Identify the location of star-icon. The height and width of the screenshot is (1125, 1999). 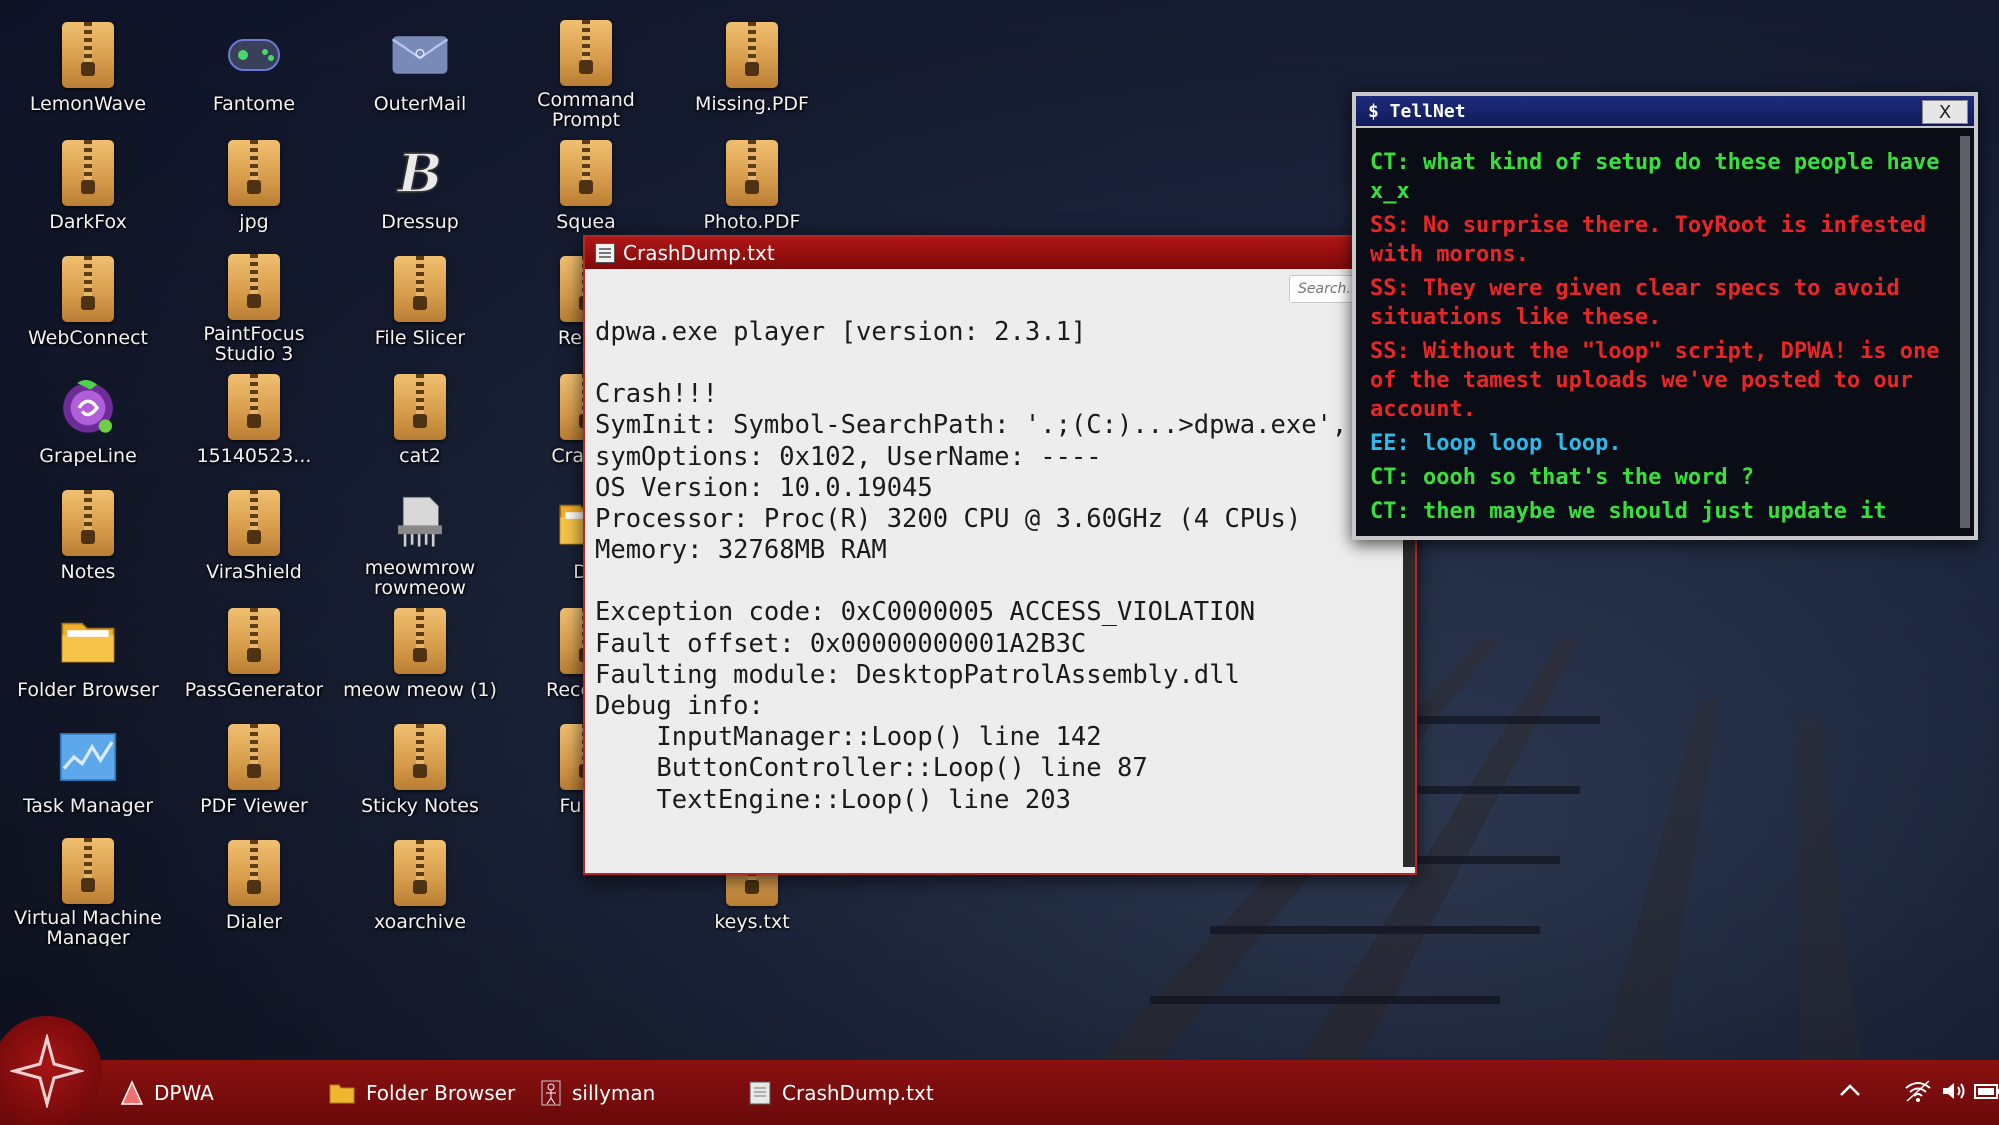
(47, 1071).